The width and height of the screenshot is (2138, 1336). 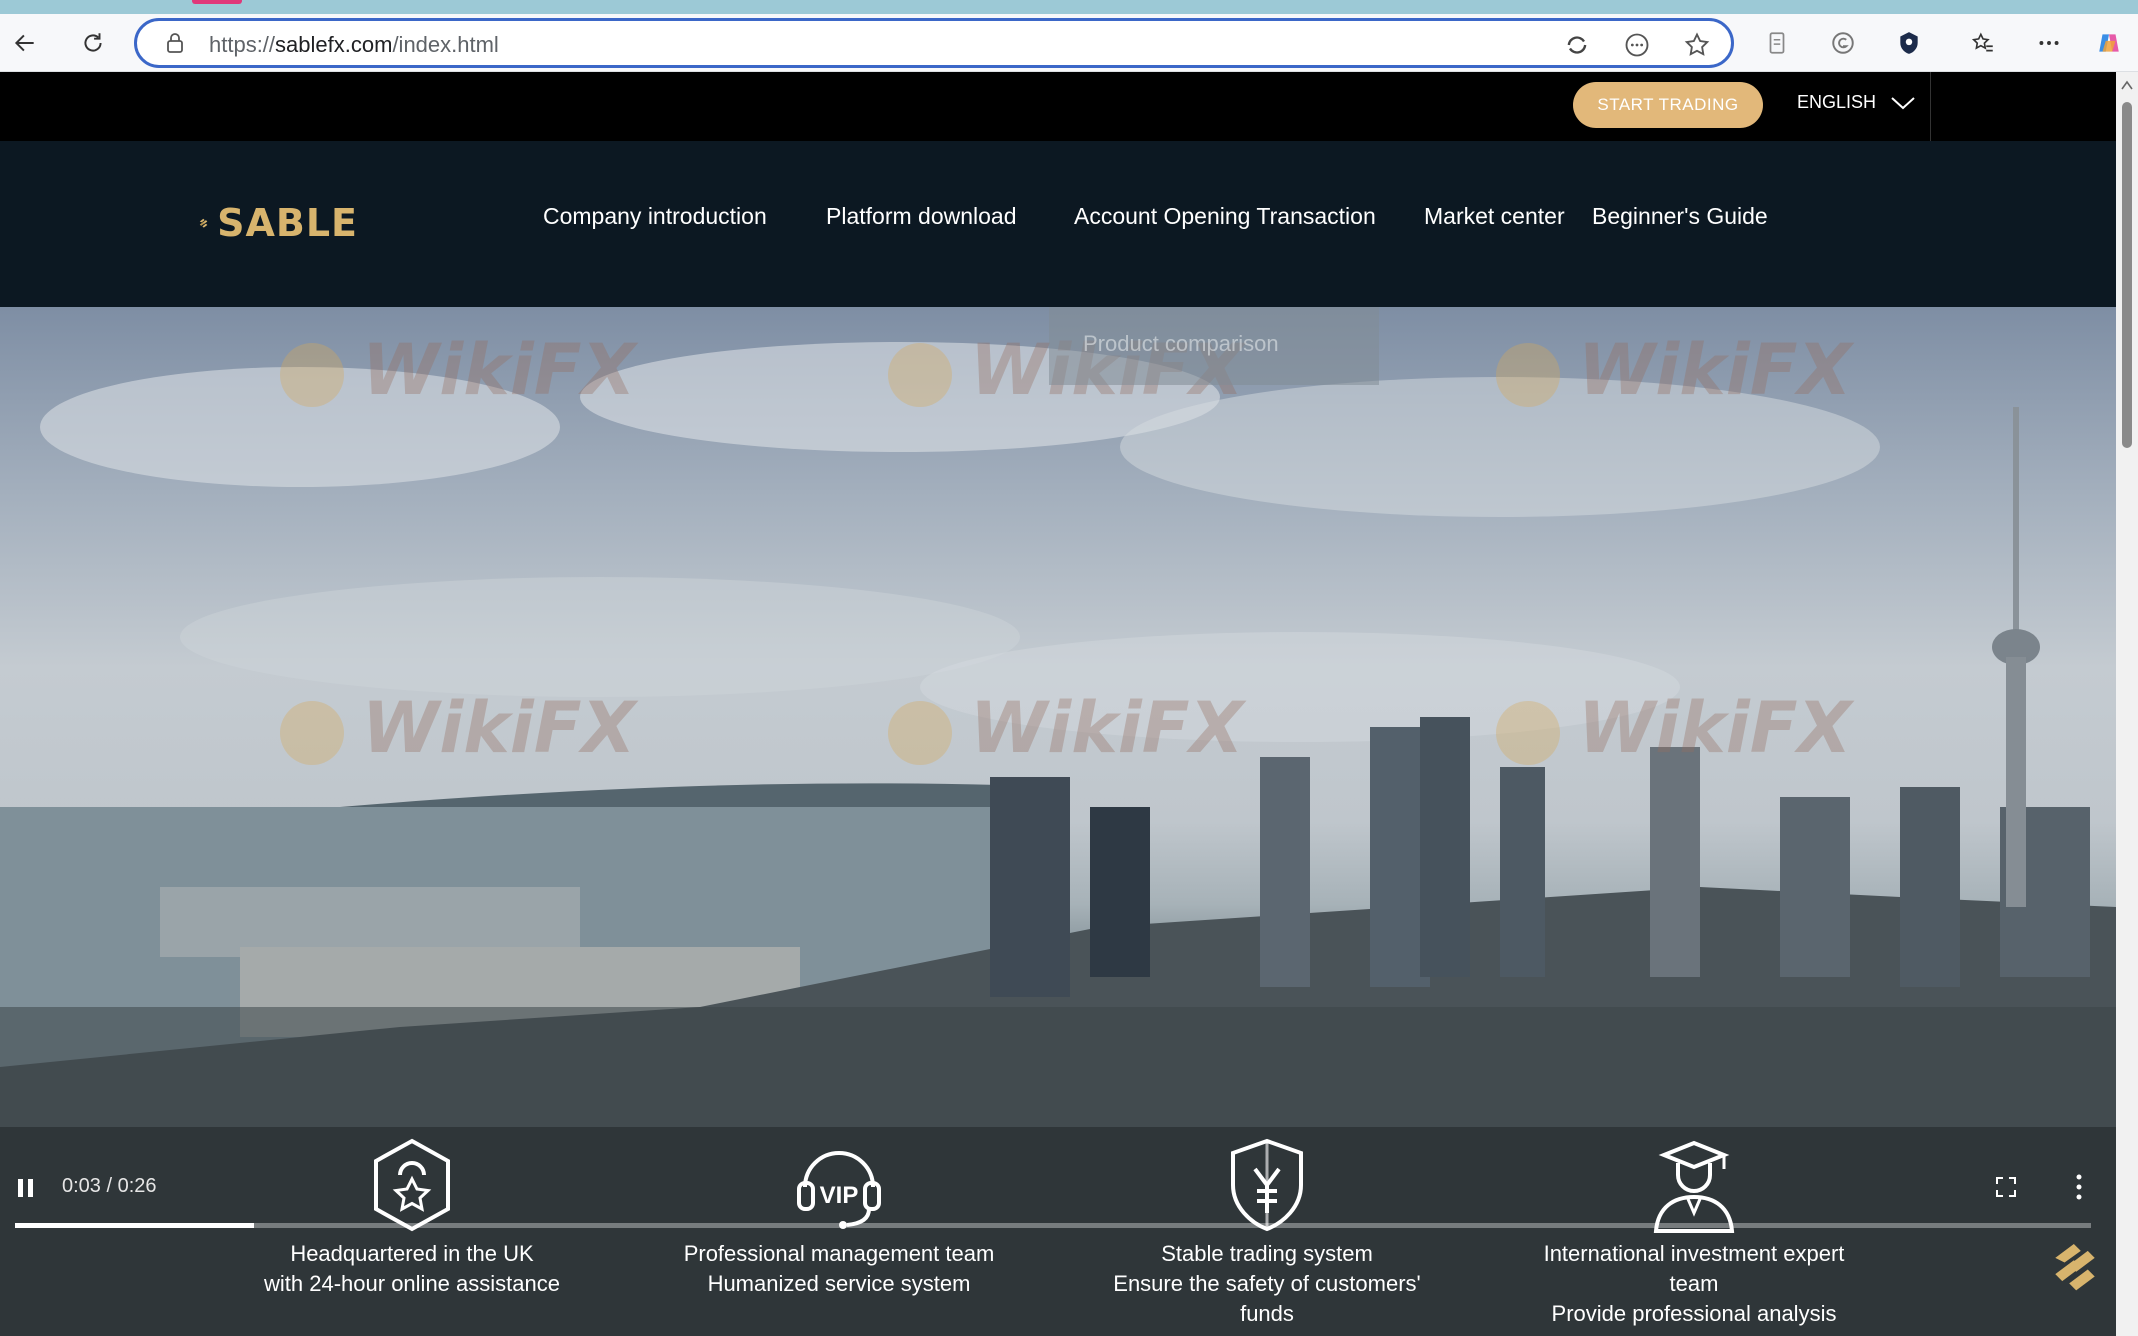 What do you see at coordinates (412, 1185) in the screenshot?
I see `headquarters-star-icon` at bounding box center [412, 1185].